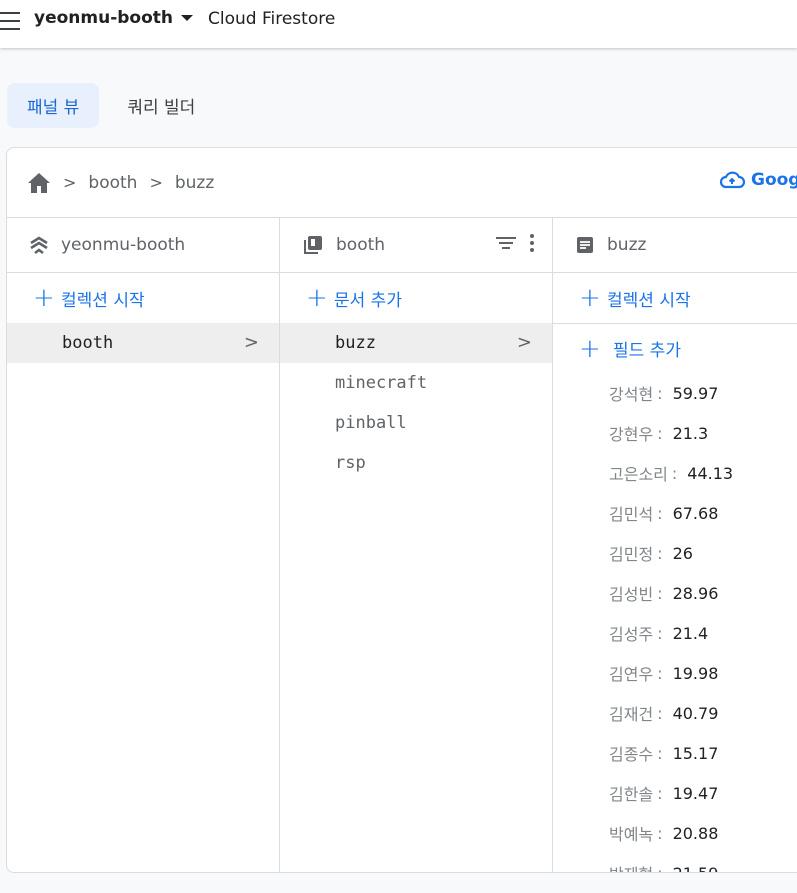 The width and height of the screenshot is (797, 893). I want to click on start-subcollection-label: 컬렉션 시작, so click(649, 300).